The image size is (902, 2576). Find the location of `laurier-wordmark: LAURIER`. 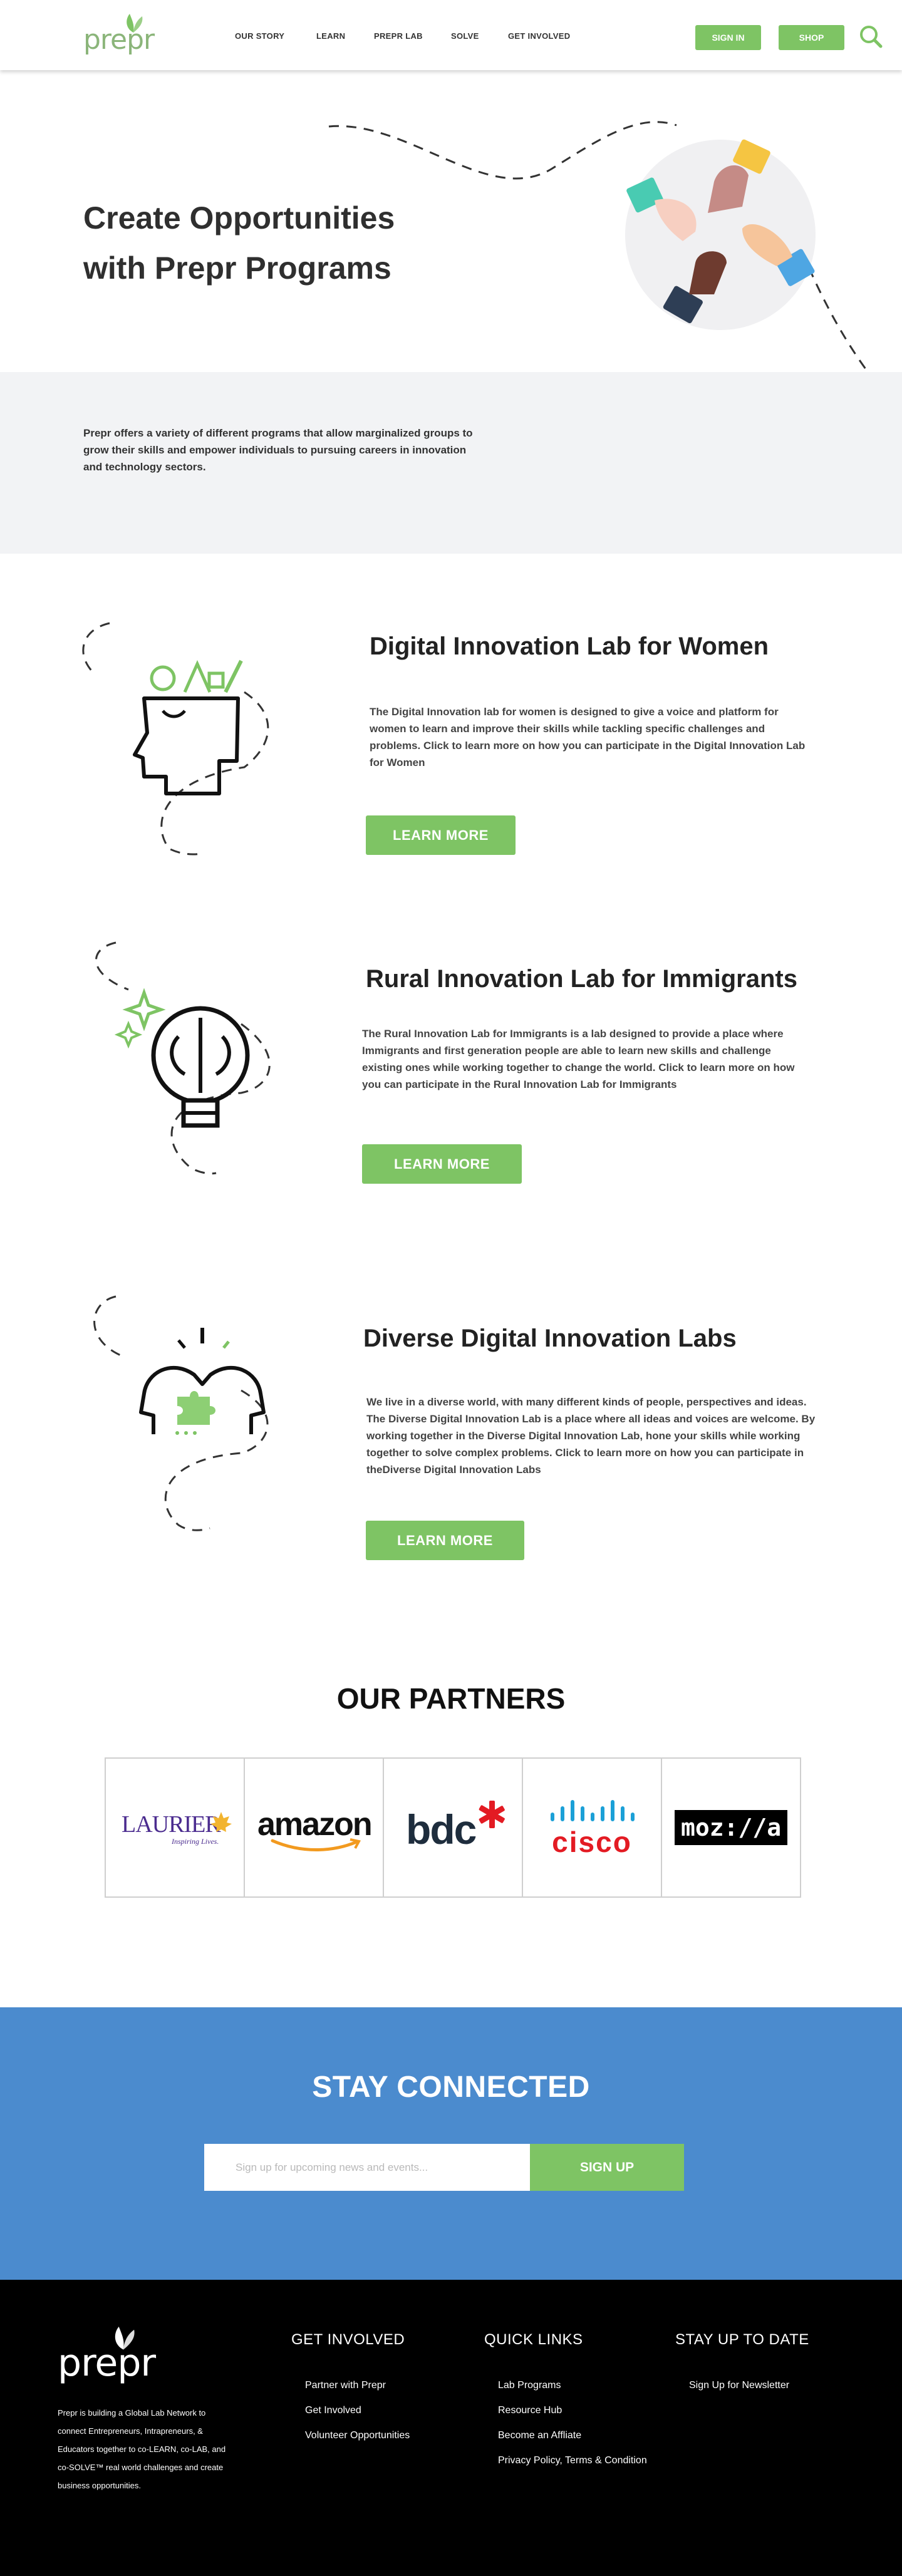

laurier-wordmark: LAURIER is located at coordinates (171, 1824).